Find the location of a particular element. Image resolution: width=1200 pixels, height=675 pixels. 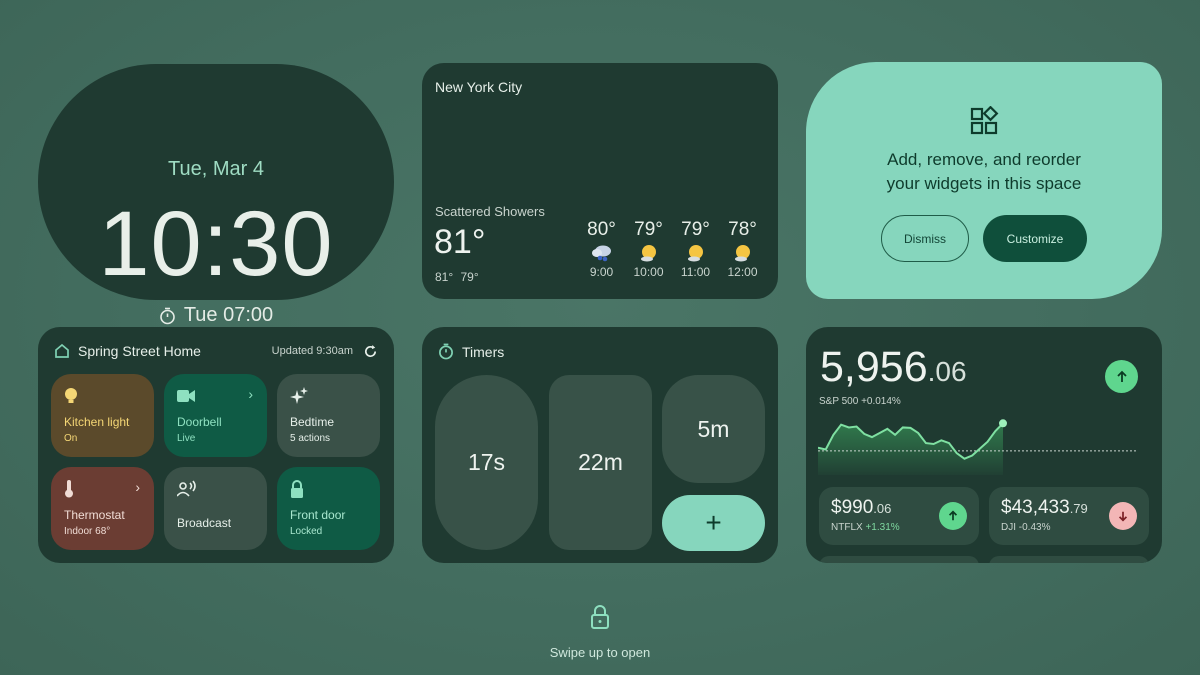

tile-status: Live is located at coordinates (186, 438).